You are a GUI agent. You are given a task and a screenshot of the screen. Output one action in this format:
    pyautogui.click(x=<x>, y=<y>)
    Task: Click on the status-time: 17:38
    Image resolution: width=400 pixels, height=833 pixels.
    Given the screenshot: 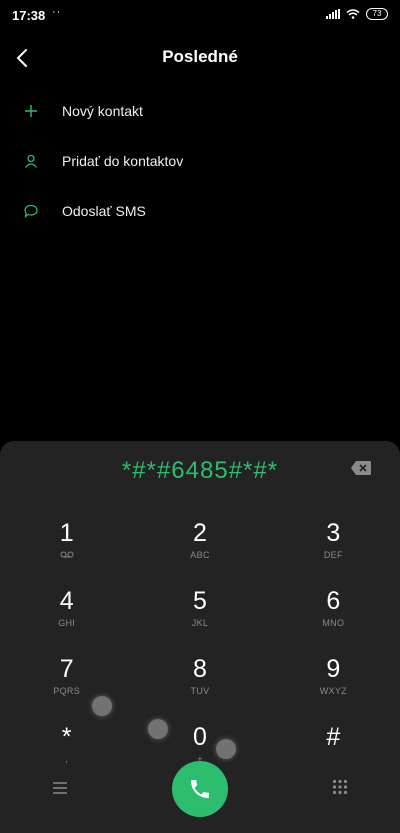 What is the action you would take?
    pyautogui.click(x=29, y=15)
    